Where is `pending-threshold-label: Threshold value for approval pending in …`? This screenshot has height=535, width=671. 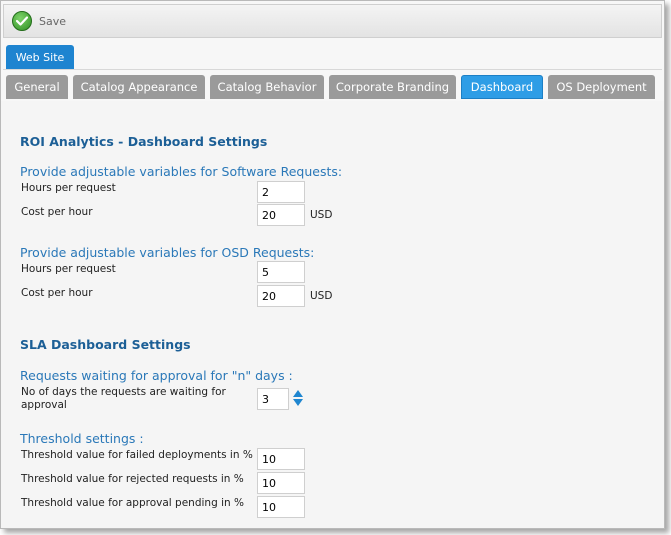
pending-threshold-label: Threshold value for approval pending in … is located at coordinates (132, 503).